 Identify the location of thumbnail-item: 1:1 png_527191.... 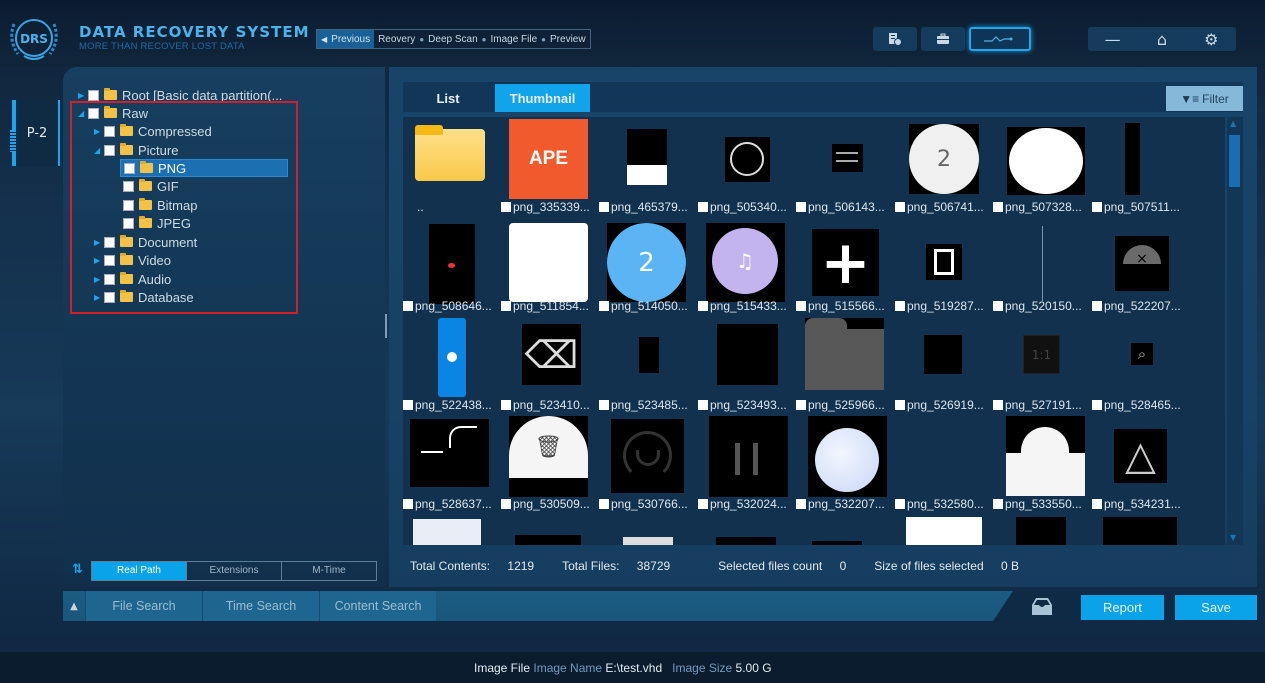
(1042, 364).